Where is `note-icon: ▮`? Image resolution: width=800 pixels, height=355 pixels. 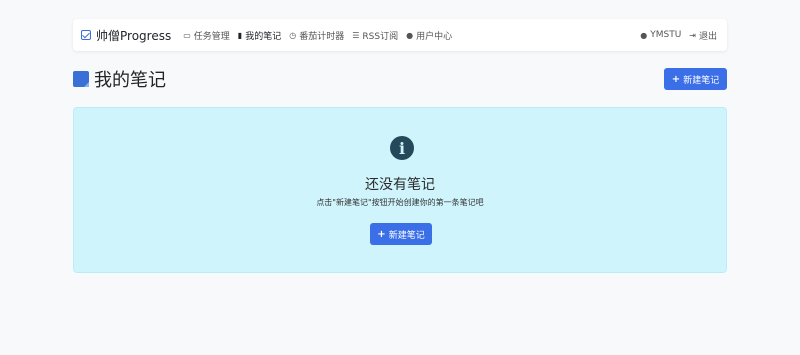 note-icon: ▮ is located at coordinates (240, 35).